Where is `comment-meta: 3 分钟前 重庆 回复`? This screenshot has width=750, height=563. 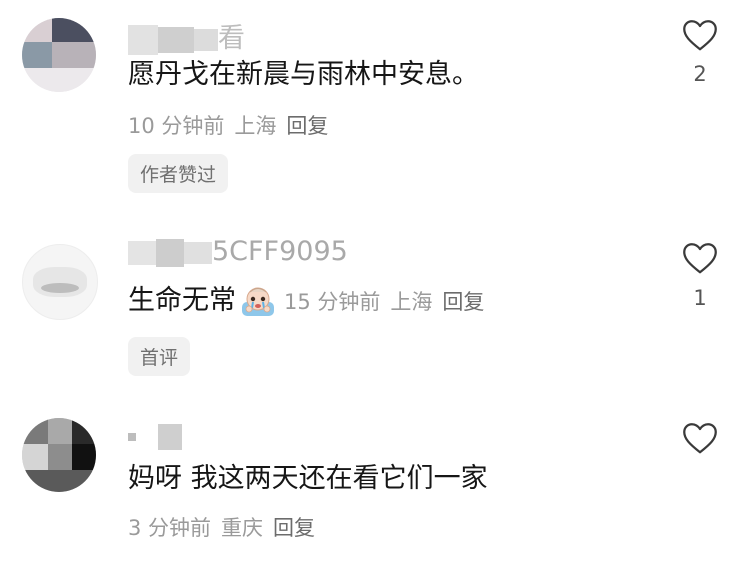 comment-meta: 3 分钟前 重庆 回复 is located at coordinates (226, 527).